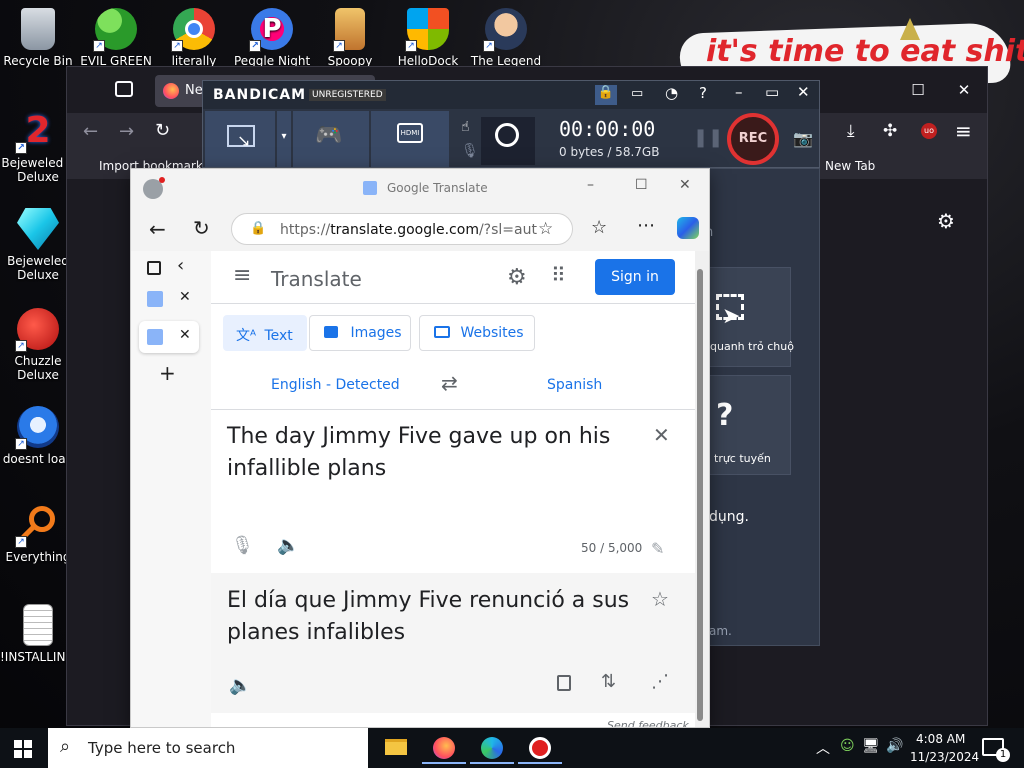  I want to click on edge-maximize-button: ☐, so click(641, 185).